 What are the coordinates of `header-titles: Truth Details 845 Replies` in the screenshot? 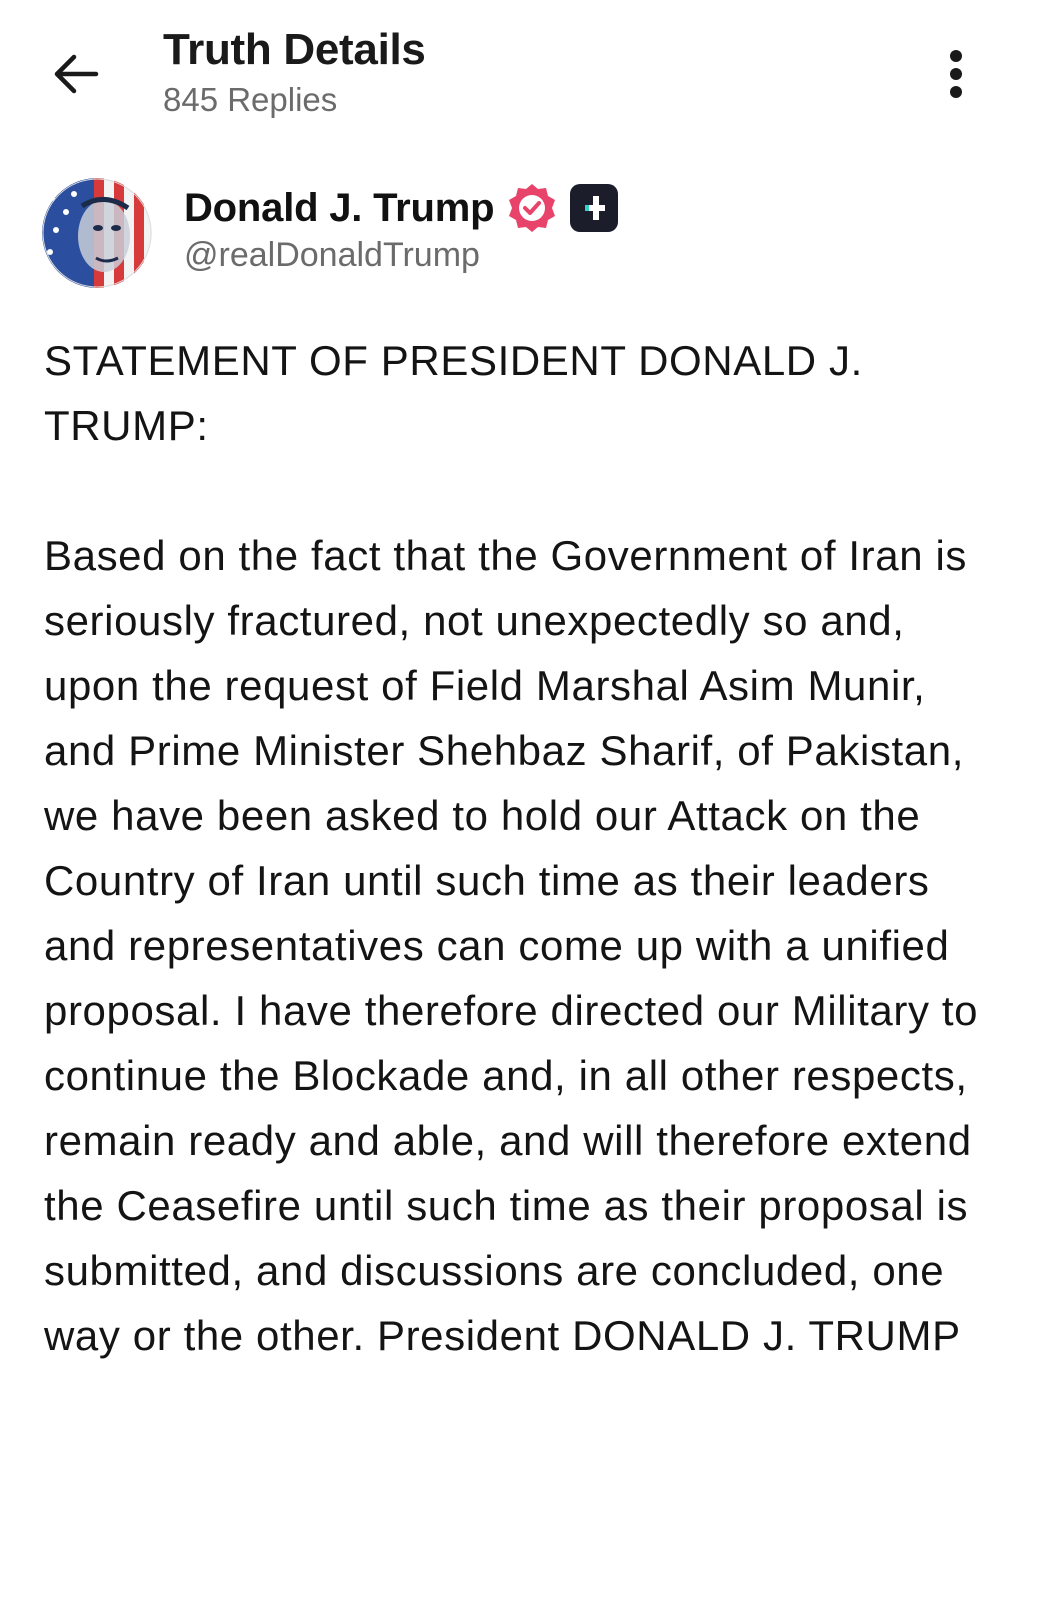 It's located at (294, 72).